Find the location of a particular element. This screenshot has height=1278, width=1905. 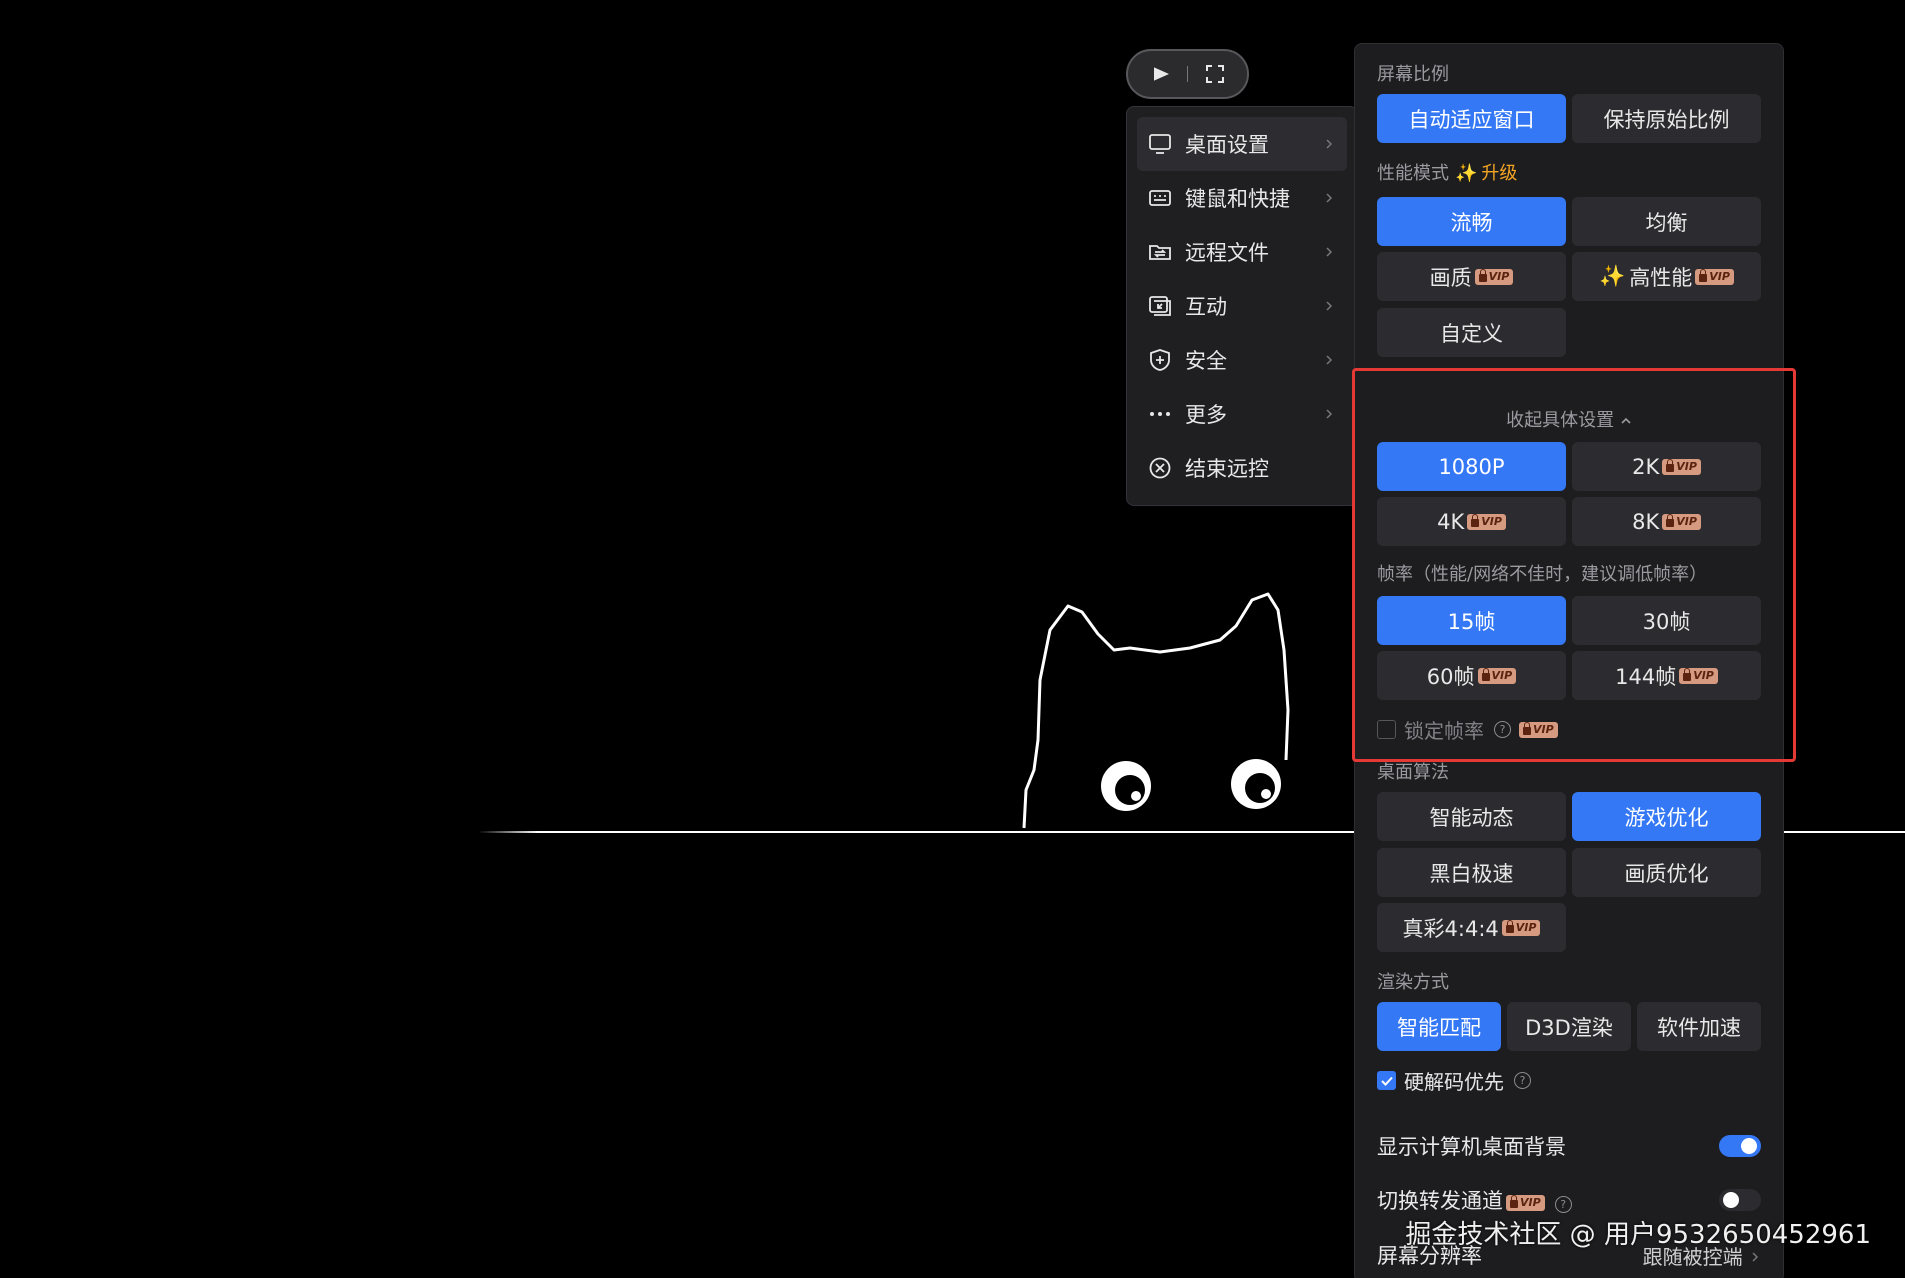

upgrade-link: ✨ 升级 is located at coordinates (1486, 173).